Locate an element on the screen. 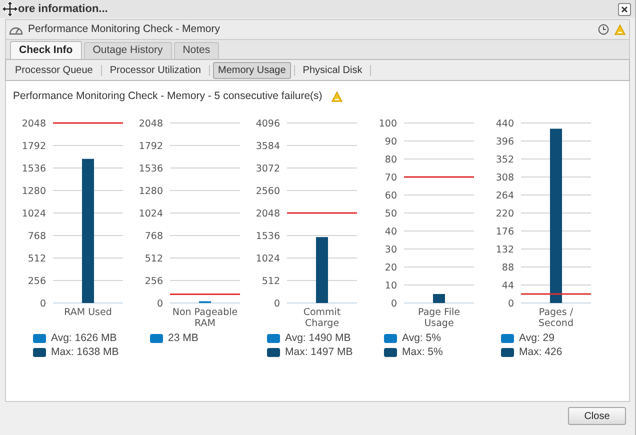 This screenshot has height=435, width=636. legend-label: Avg: 29 is located at coordinates (536, 338).